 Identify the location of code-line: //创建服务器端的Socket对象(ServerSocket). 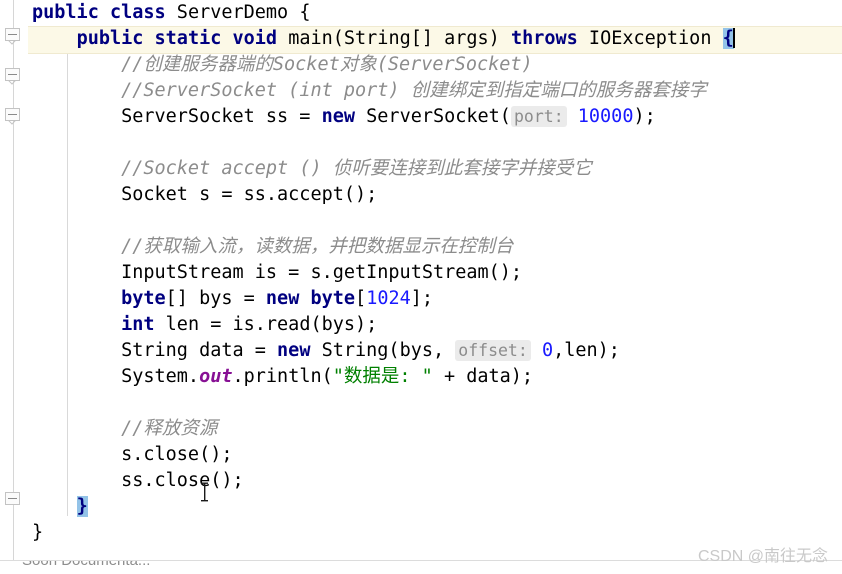
(282, 65).